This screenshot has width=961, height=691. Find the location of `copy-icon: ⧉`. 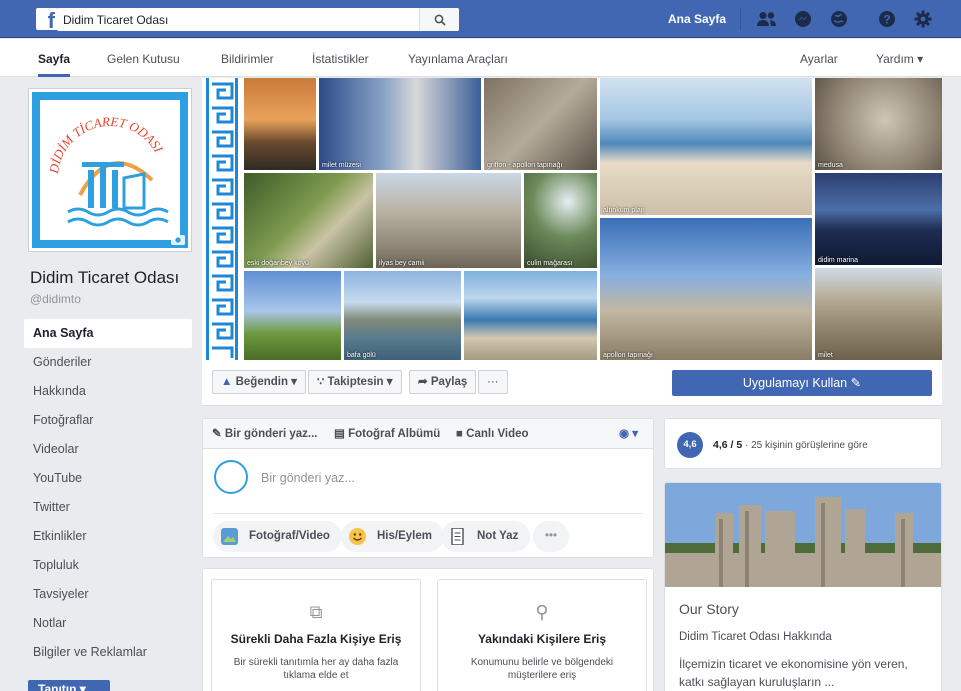

copy-icon: ⧉ is located at coordinates (316, 612).